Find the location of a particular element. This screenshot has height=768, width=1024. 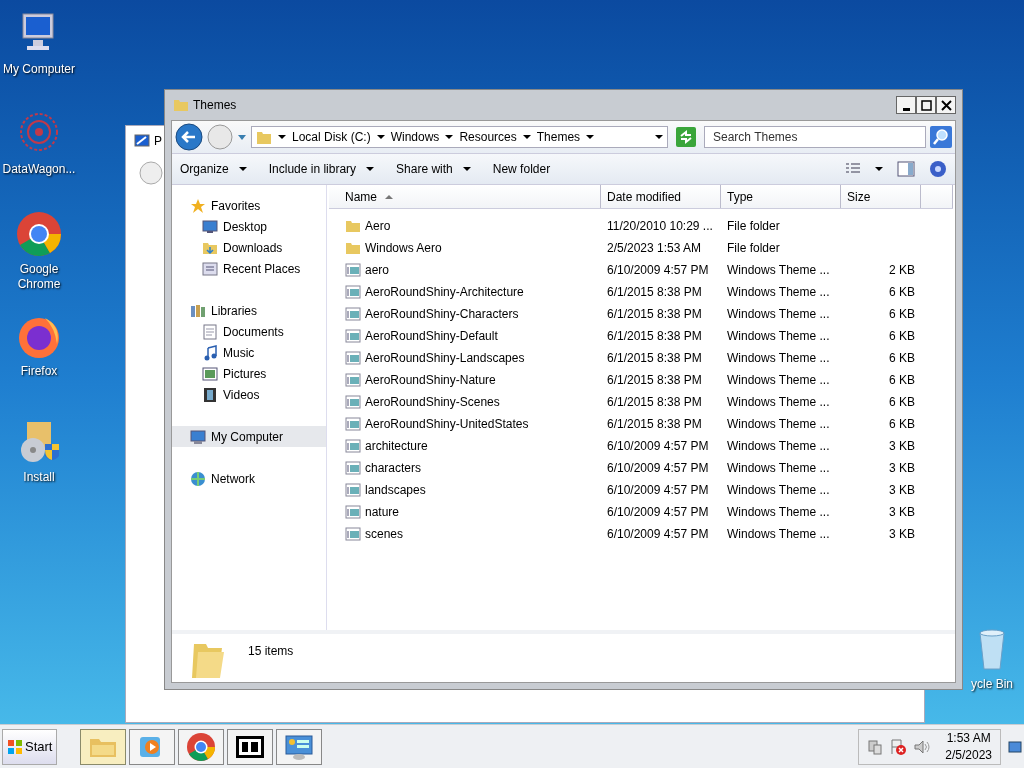

column-header: Size is located at coordinates (881, 196).